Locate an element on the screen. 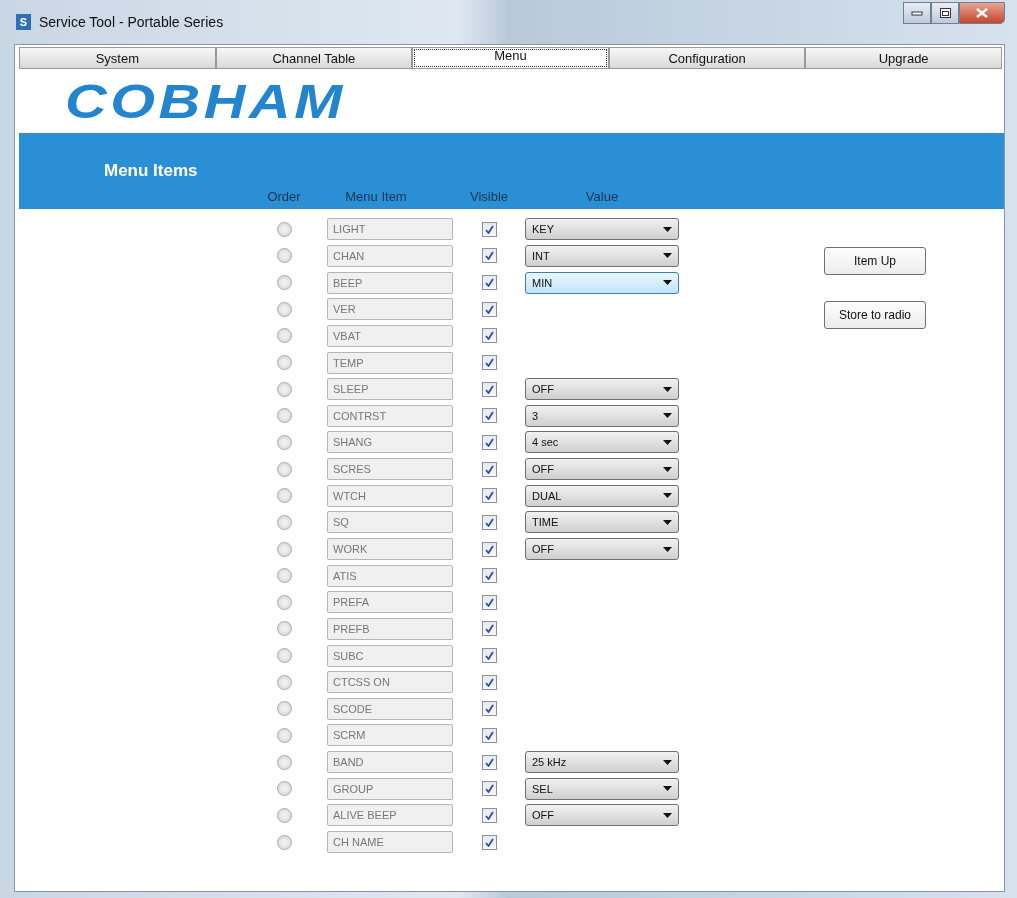 The image size is (1017, 898). menu-item-field: CONTRST is located at coordinates (390, 415).